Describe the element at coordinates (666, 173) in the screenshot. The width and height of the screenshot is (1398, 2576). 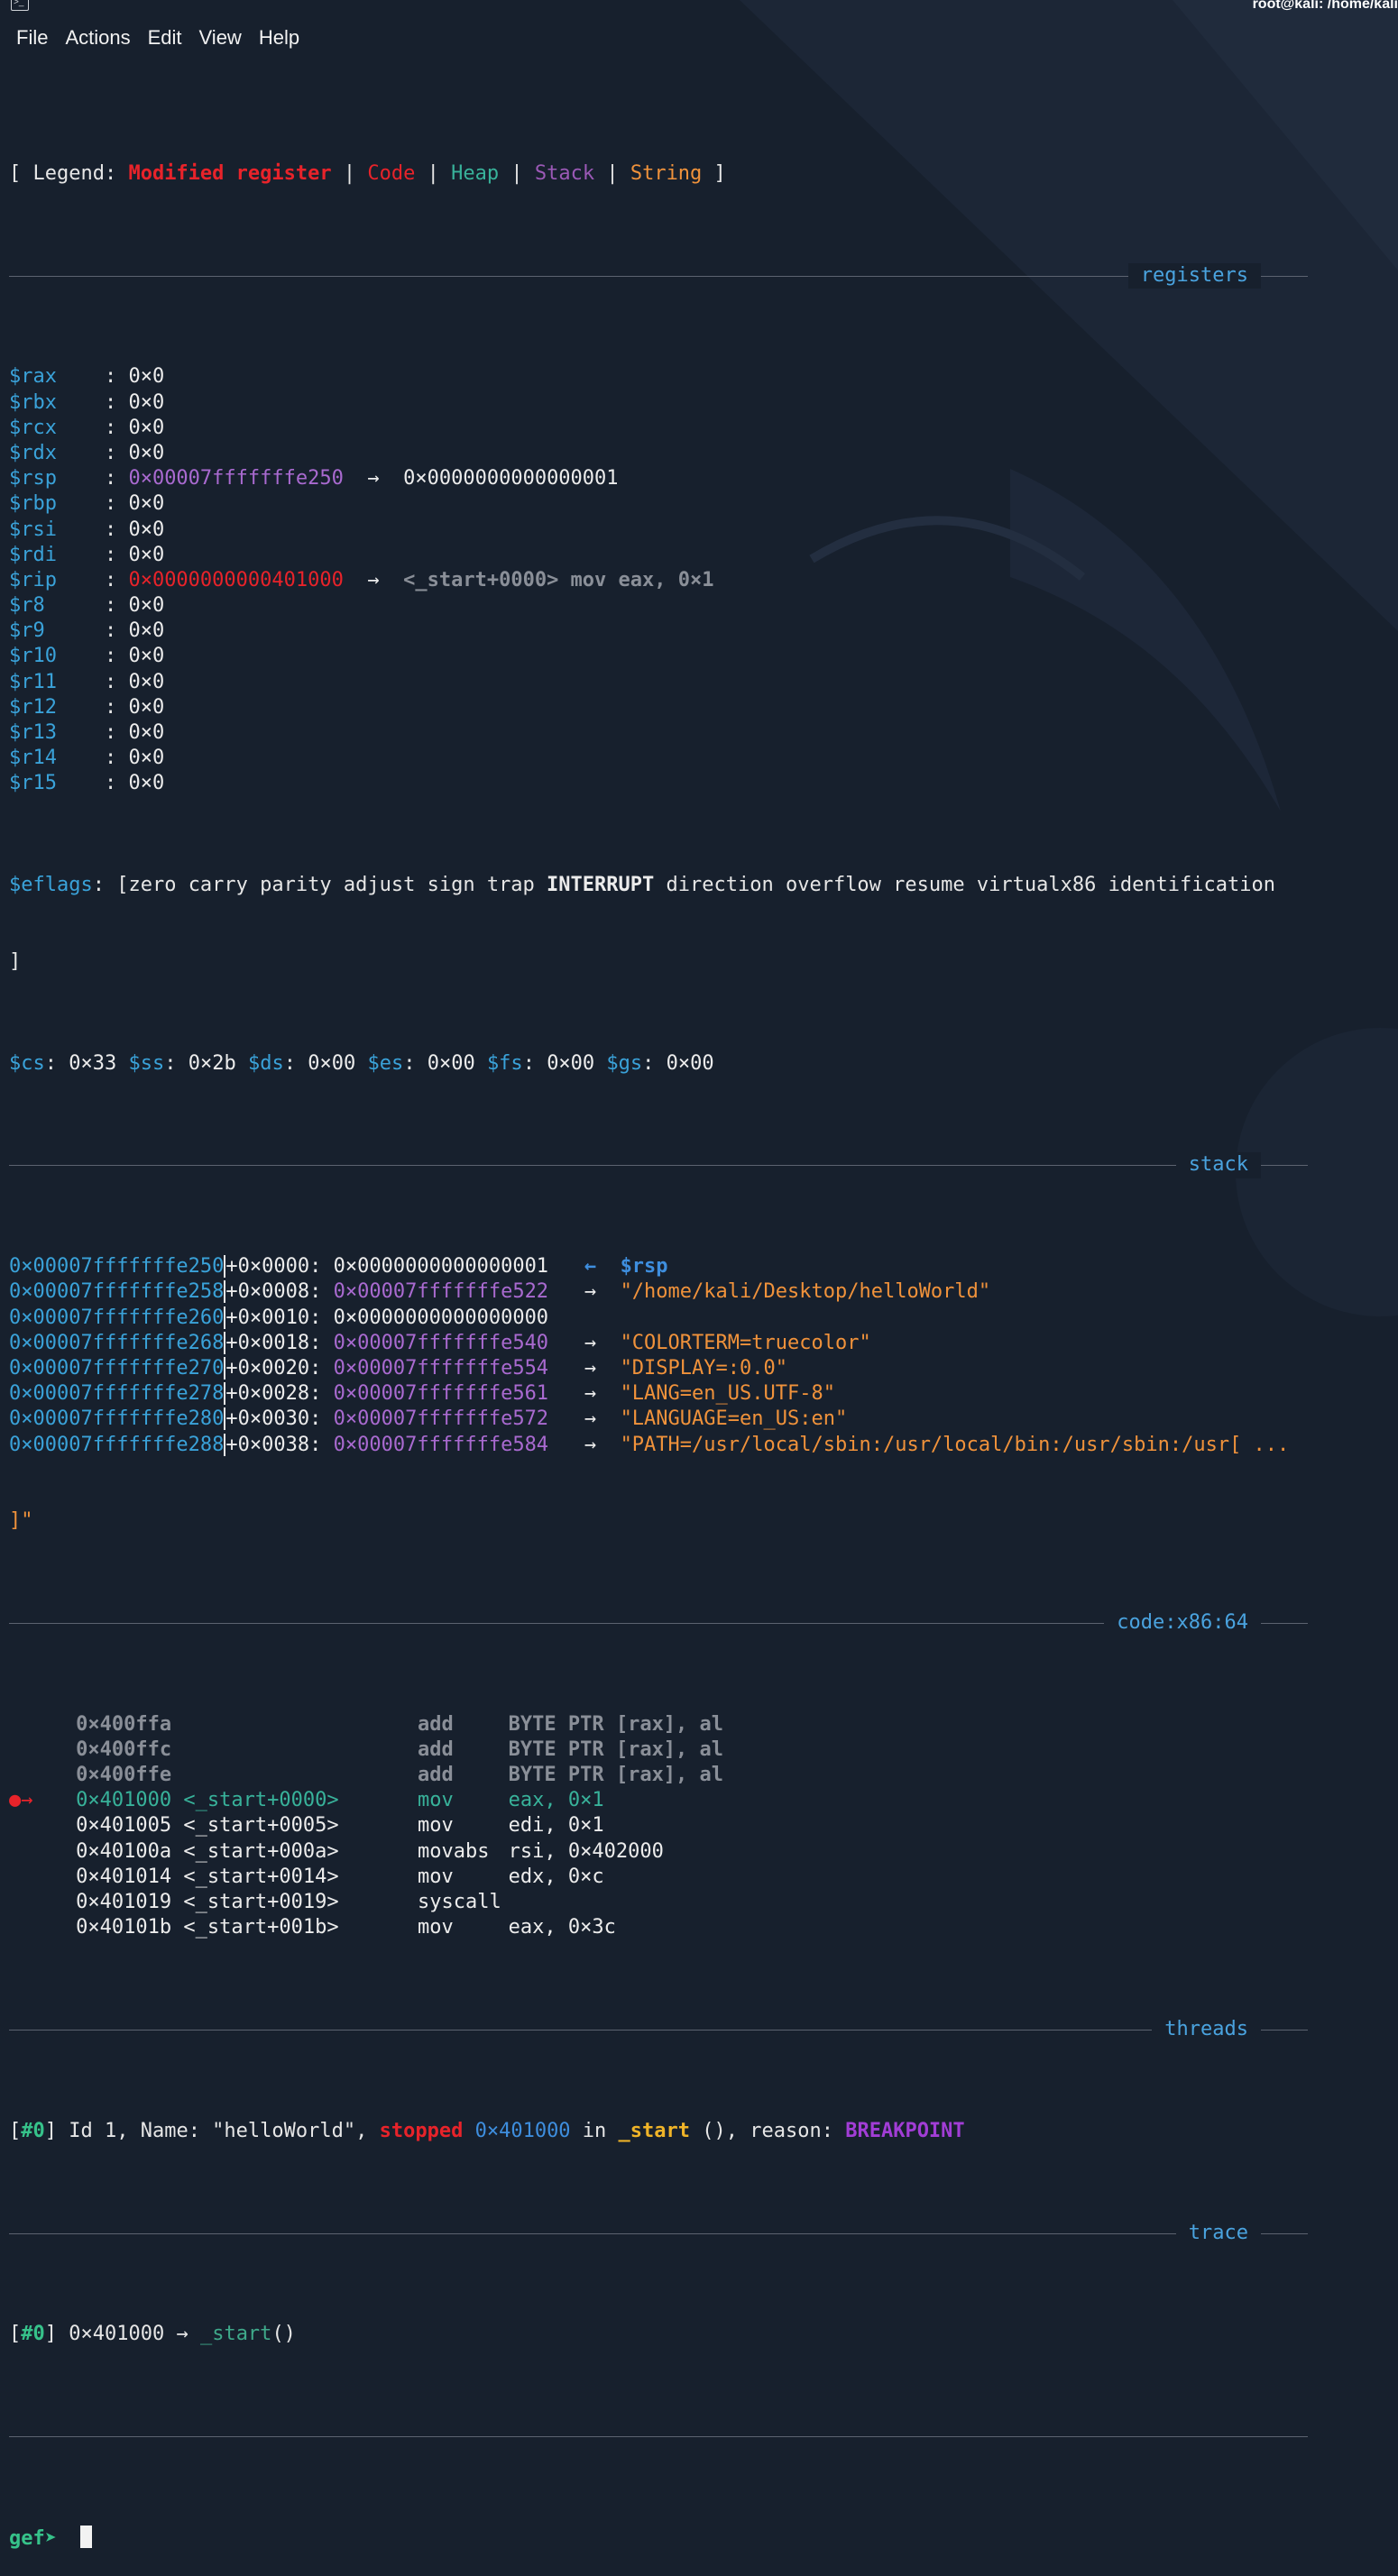
I see `legend-string: String` at that location.